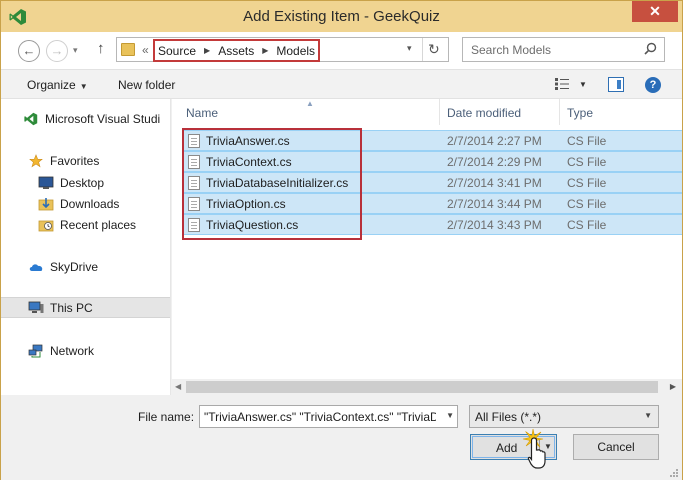  I want to click on sidebar-item-desktop: Desktop, so click(85, 182).